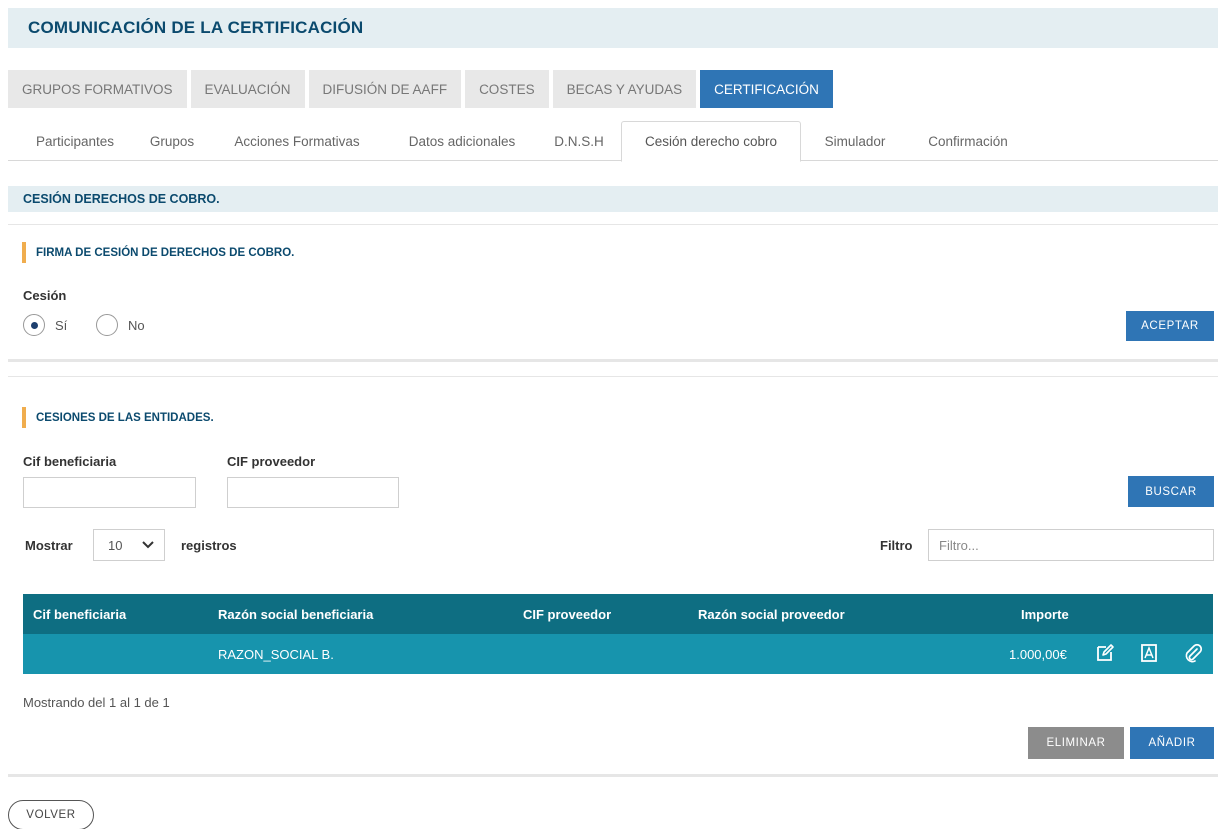 Image resolution: width=1219 pixels, height=829 pixels. I want to click on radio-no: No, so click(120, 325).